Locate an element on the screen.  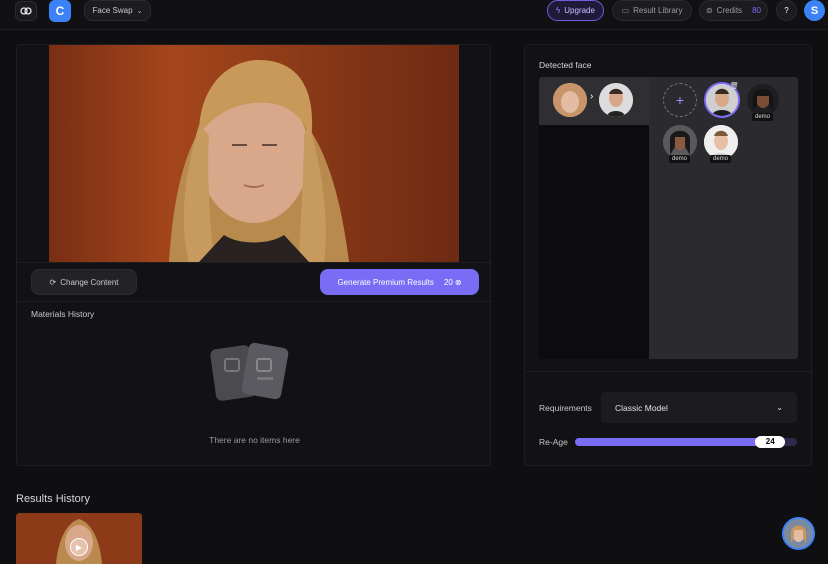
lightning-icon: ϟ is located at coordinates (558, 10).